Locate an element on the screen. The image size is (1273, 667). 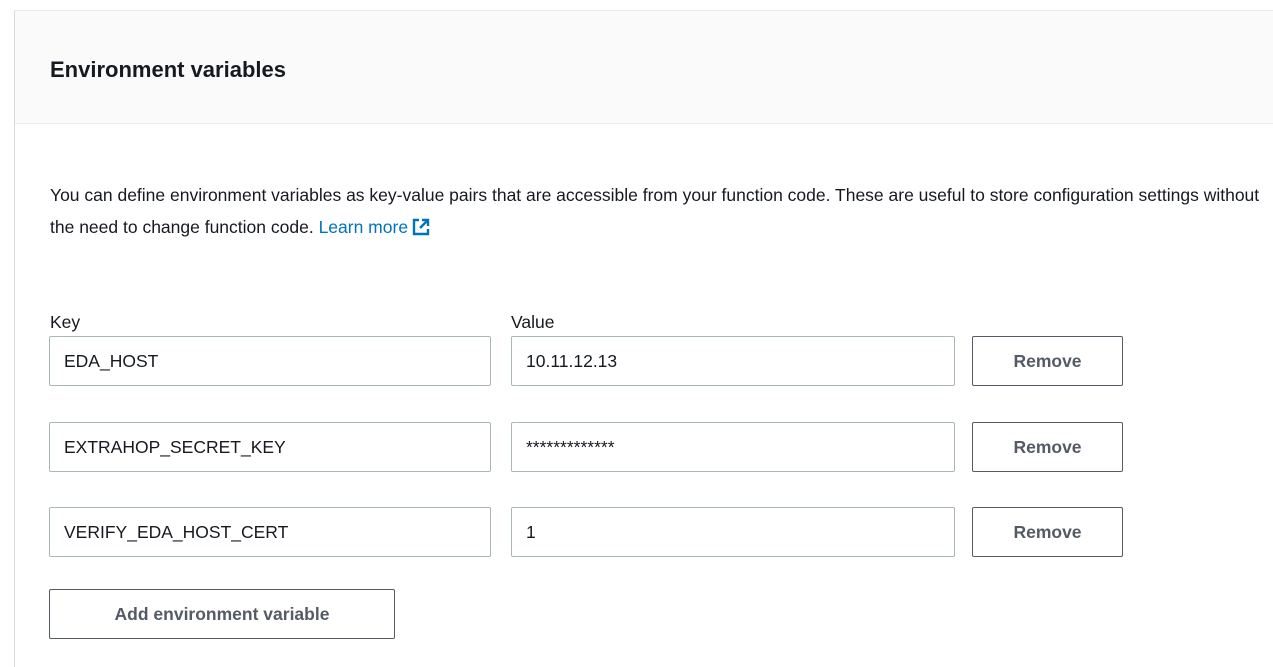
add-environment-variable-button: Add environment variable is located at coordinates (222, 614).